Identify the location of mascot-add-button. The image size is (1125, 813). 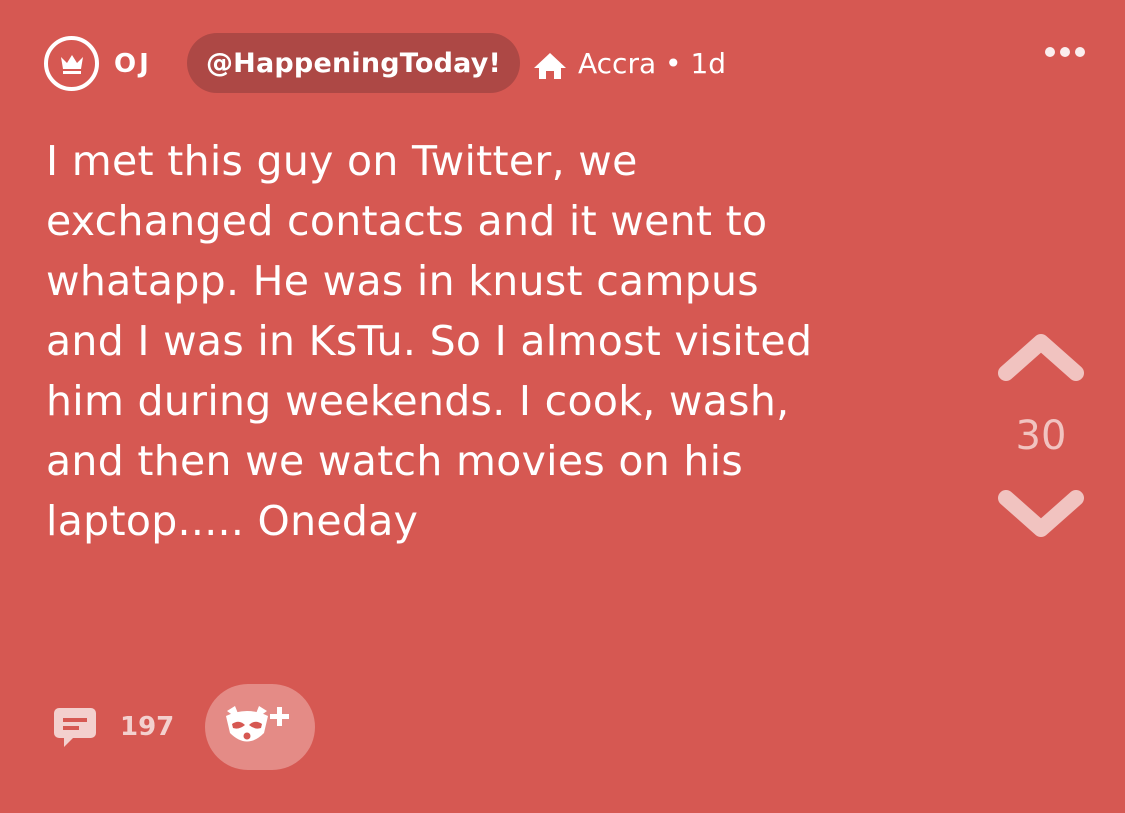
(260, 727).